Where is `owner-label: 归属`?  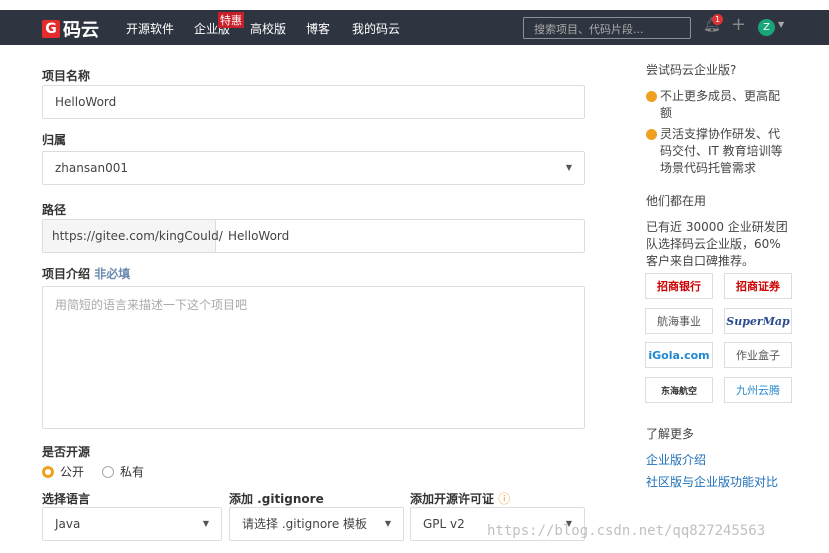
owner-label: 归属 is located at coordinates (54, 140).